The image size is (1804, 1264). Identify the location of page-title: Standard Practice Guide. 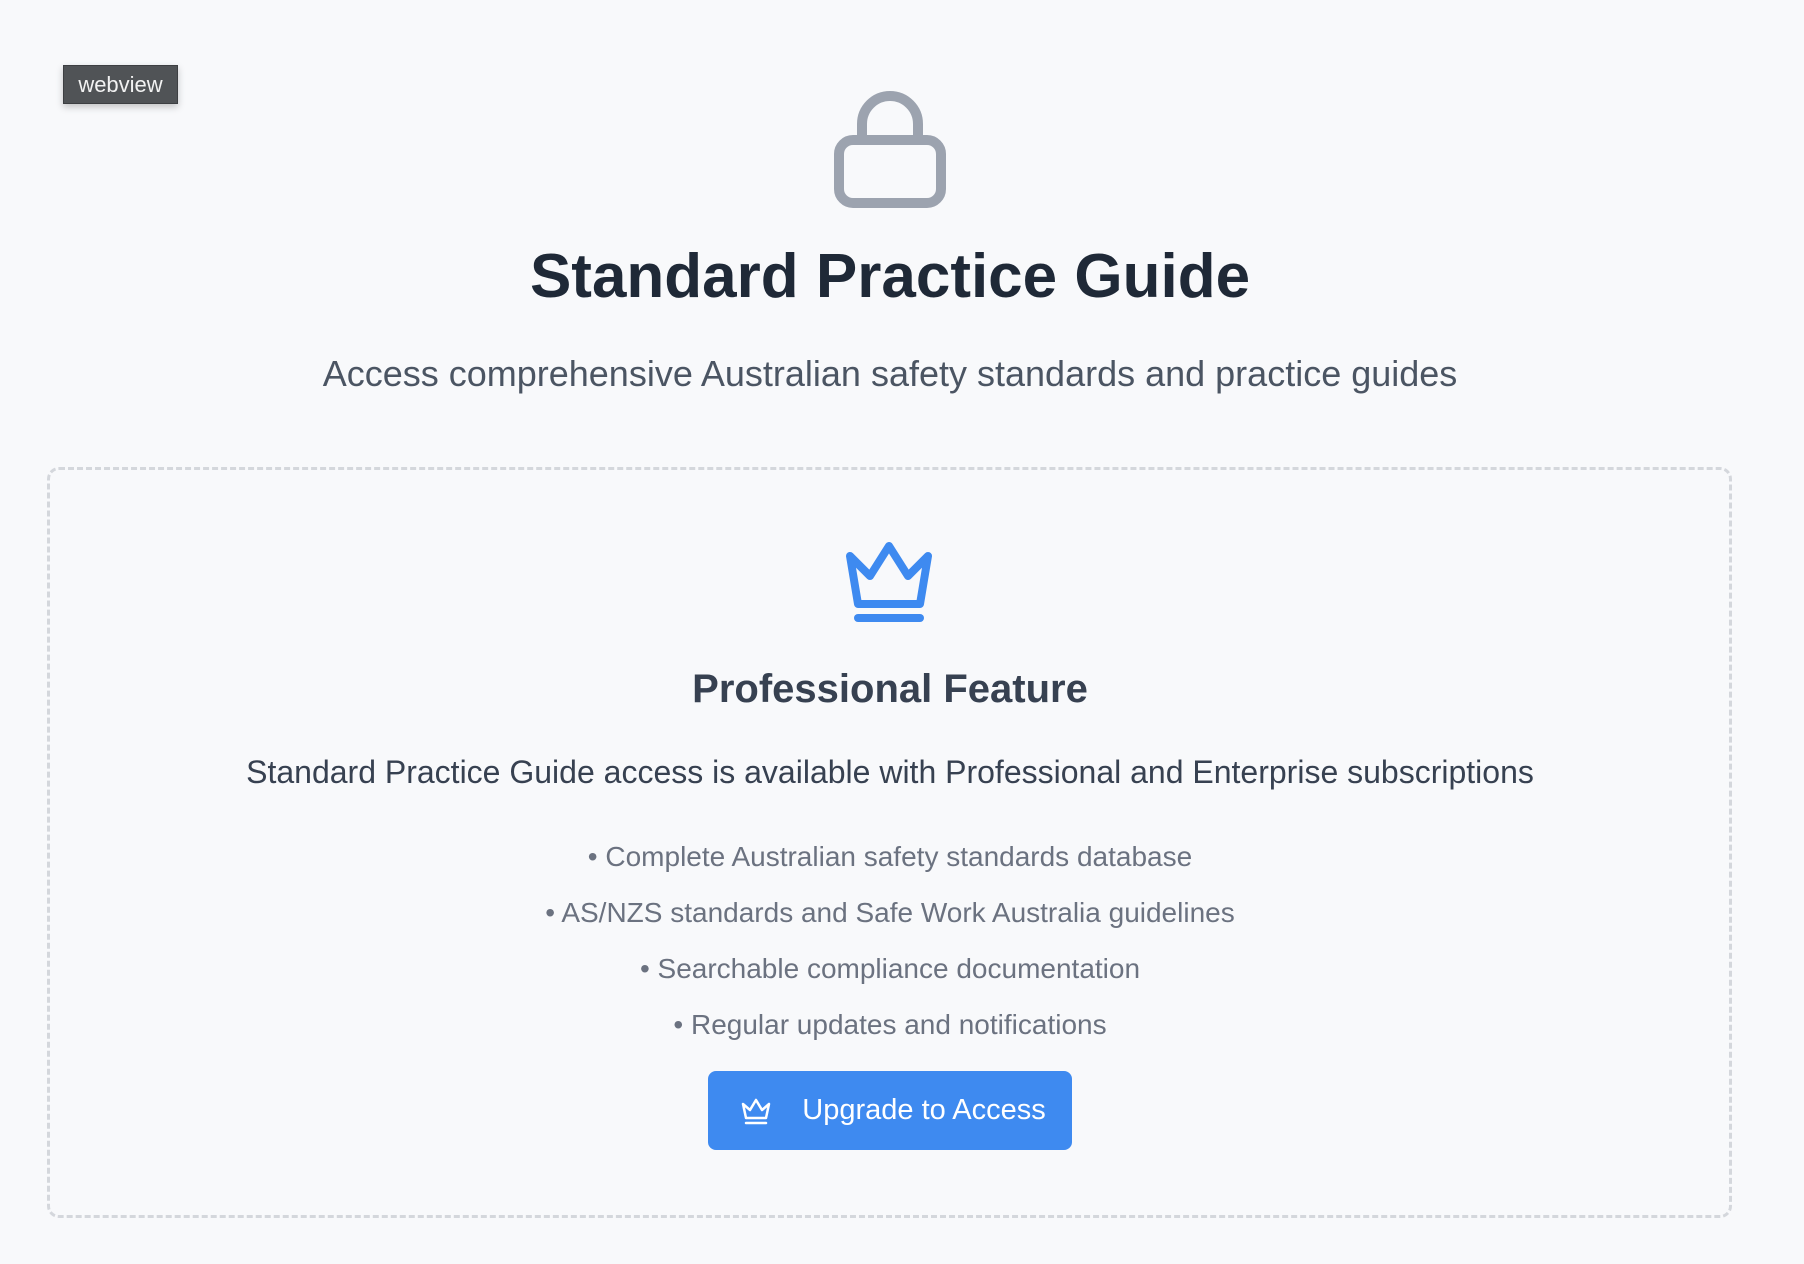
(890, 276).